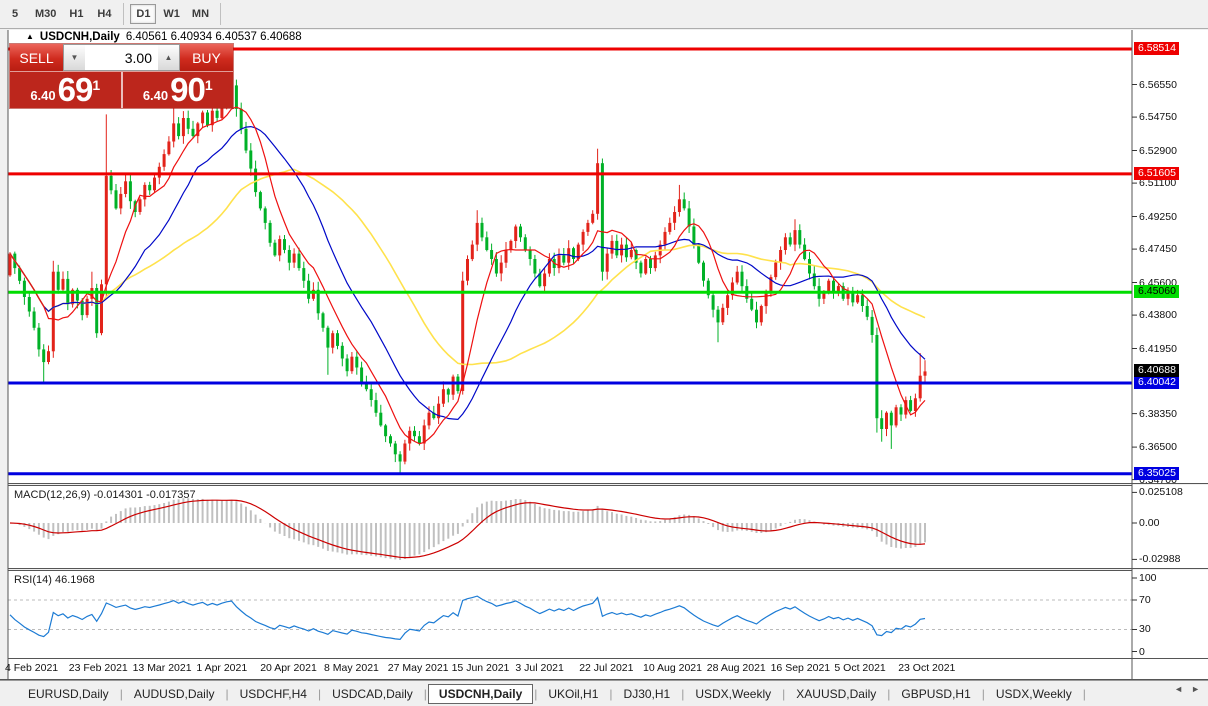 This screenshot has width=1208, height=706. Describe the element at coordinates (74, 57) in the screenshot. I see `volume-decrease-icon: ▼` at that location.